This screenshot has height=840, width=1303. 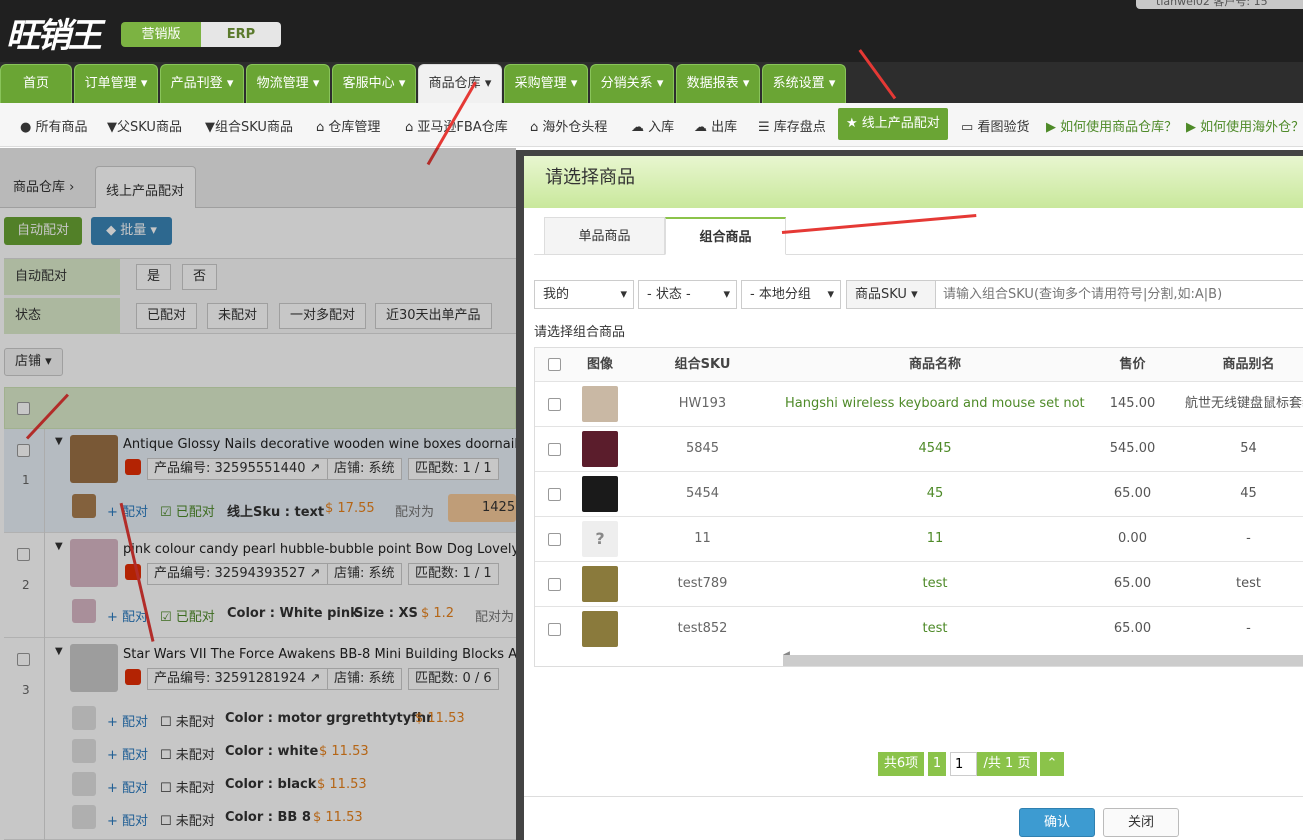 I want to click on subnav-inbound: ☁ 入库, so click(x=652, y=125).